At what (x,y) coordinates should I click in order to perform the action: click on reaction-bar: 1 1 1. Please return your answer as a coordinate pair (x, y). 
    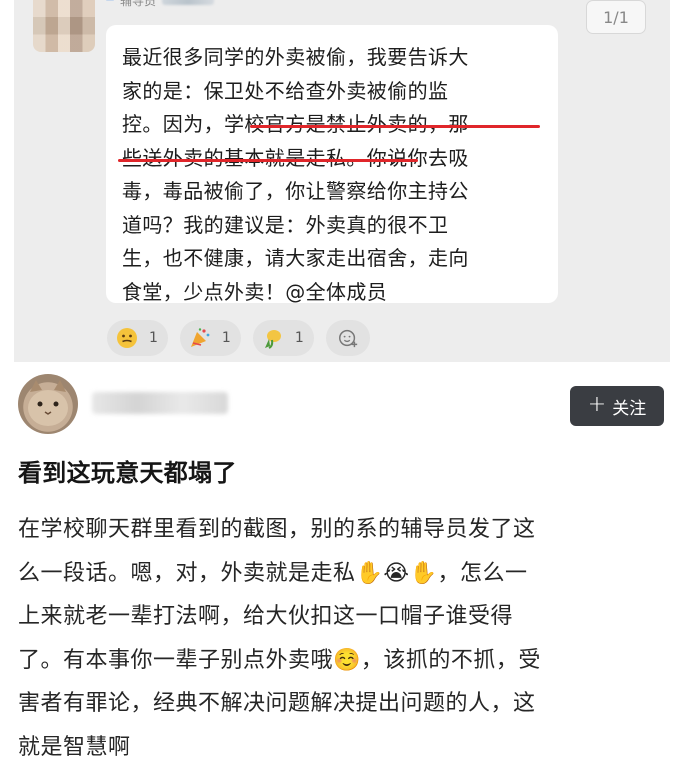
    Looking at the image, I should click on (238, 338).